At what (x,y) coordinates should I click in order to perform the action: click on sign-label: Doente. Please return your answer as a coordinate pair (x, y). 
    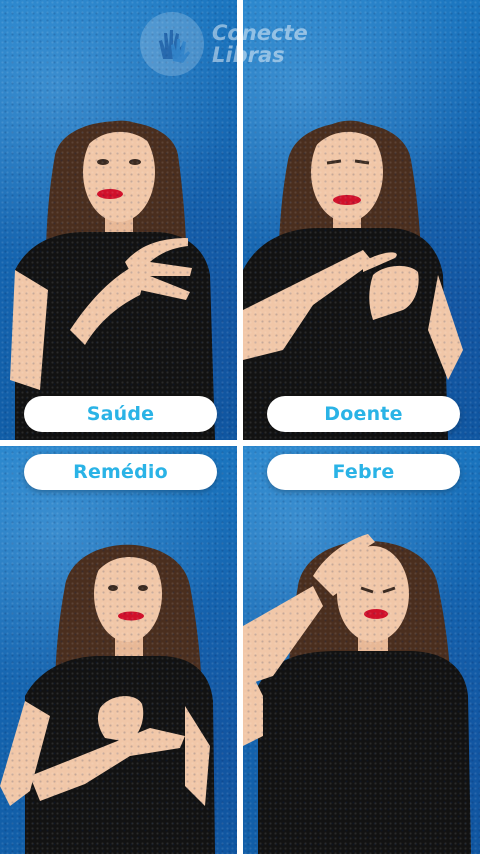
    Looking at the image, I should click on (363, 414).